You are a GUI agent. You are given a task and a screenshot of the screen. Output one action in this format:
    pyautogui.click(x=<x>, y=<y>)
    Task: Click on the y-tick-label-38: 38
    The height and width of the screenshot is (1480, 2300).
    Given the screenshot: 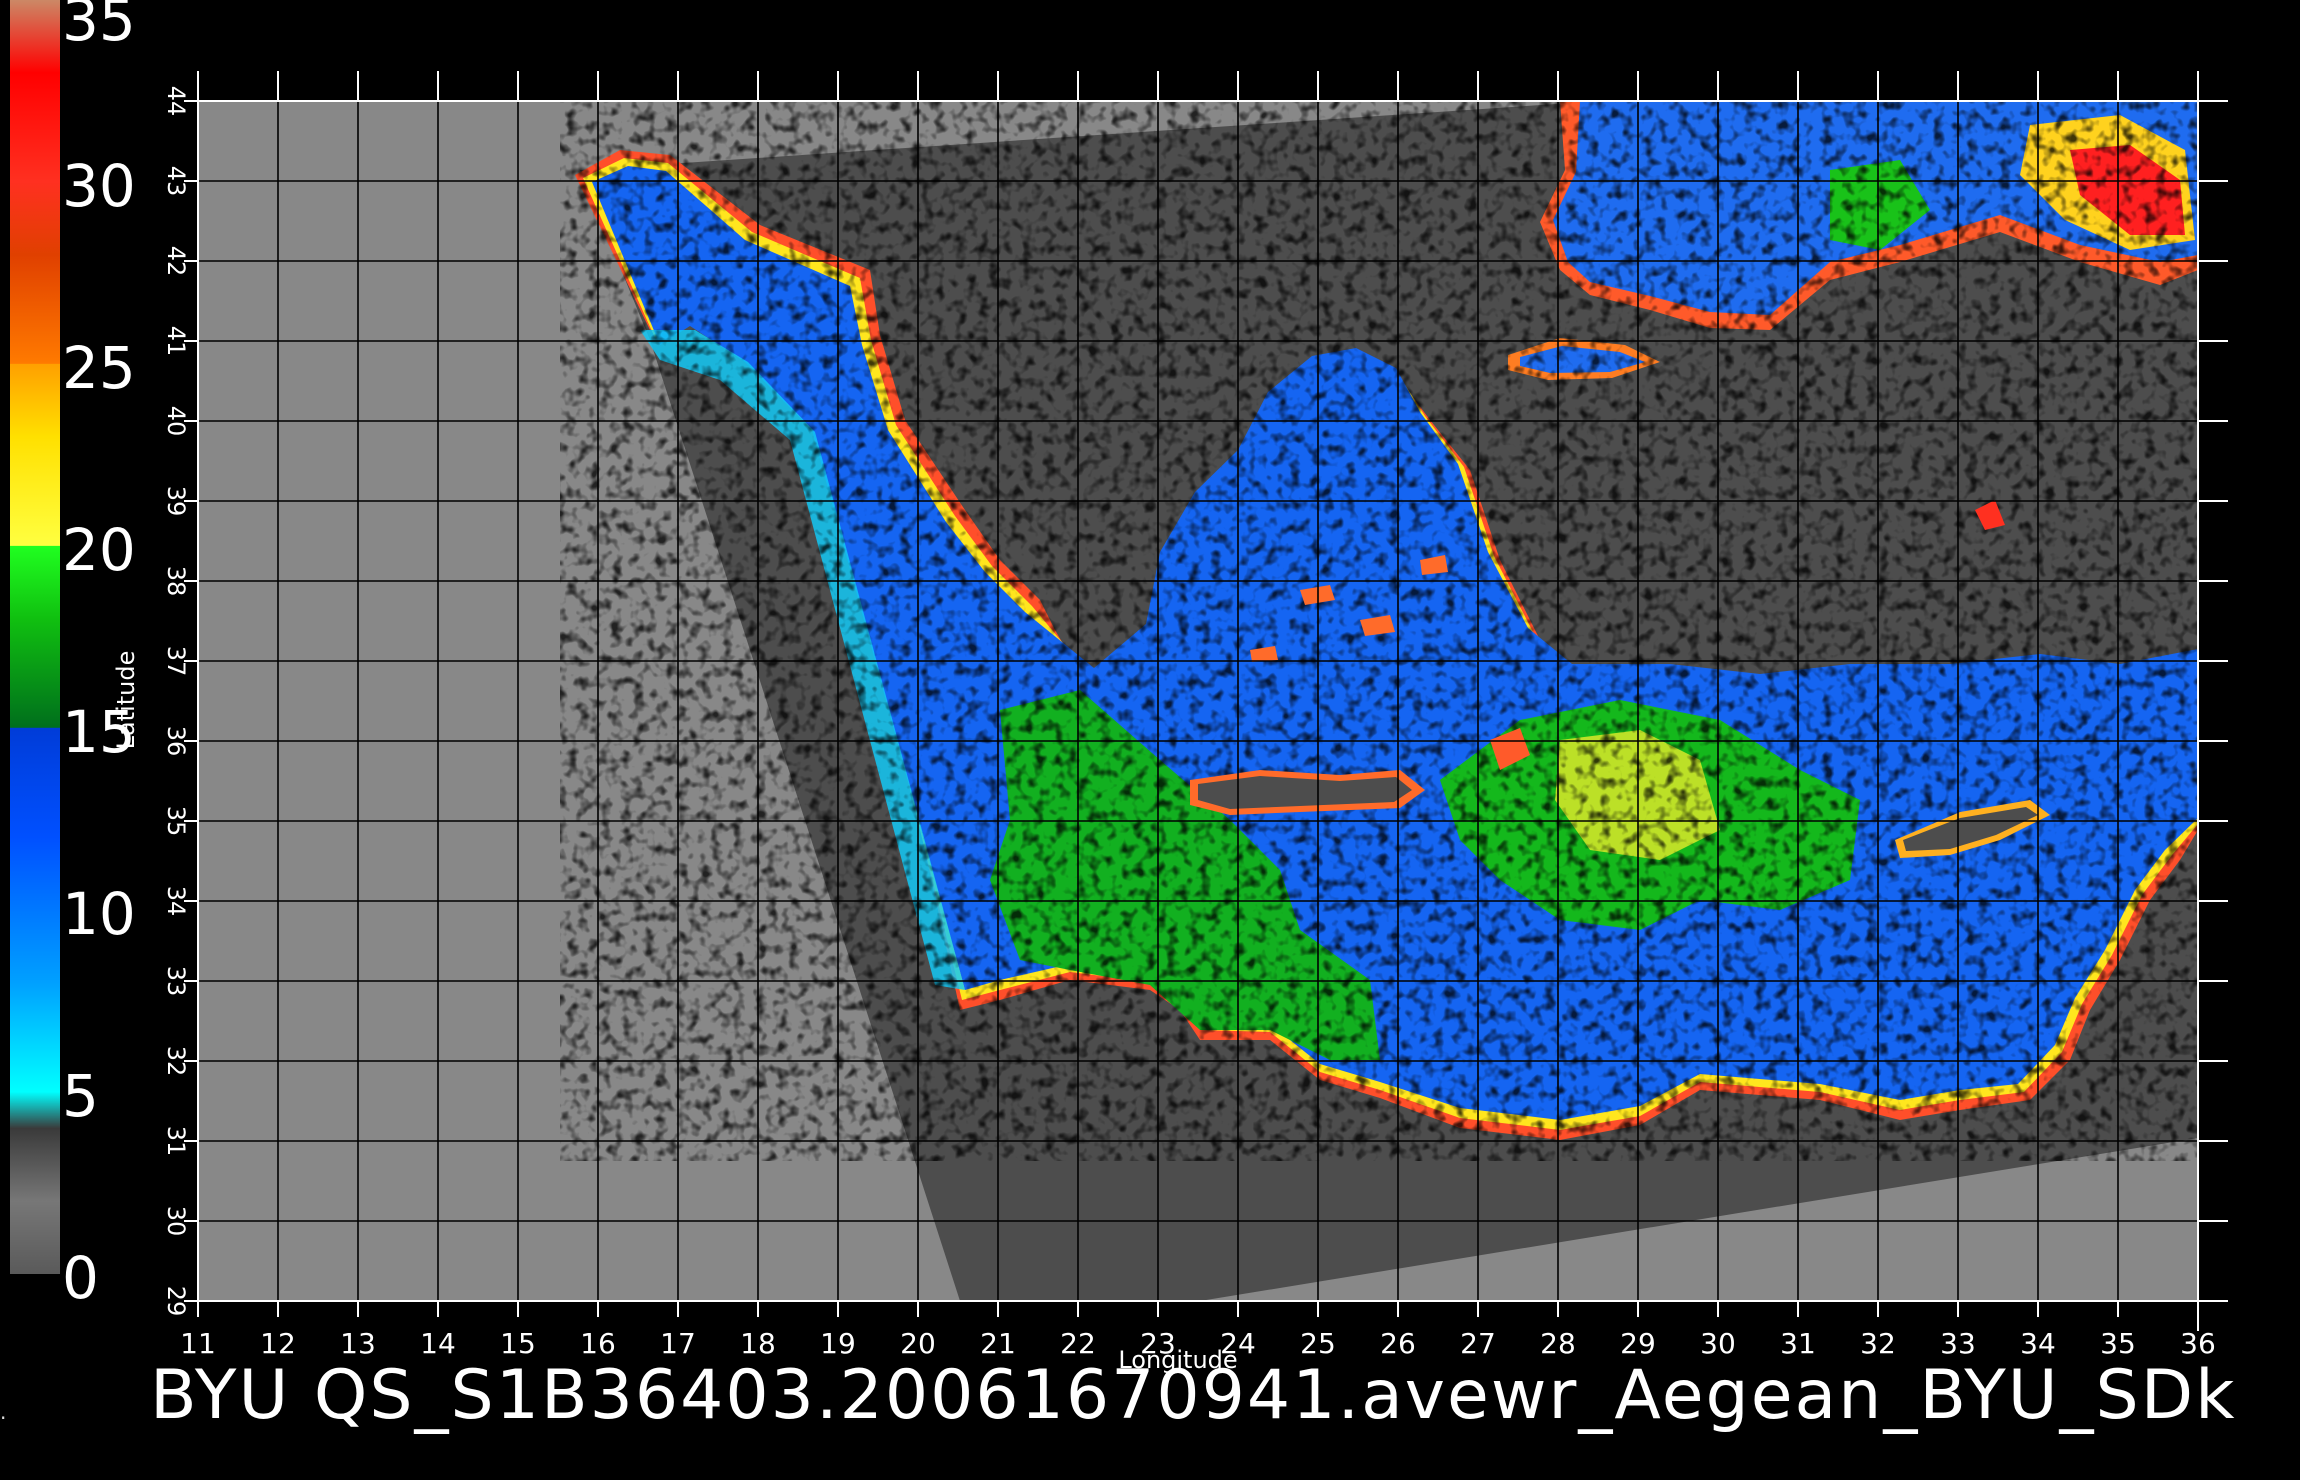 What is the action you would take?
    pyautogui.click(x=176, y=581)
    